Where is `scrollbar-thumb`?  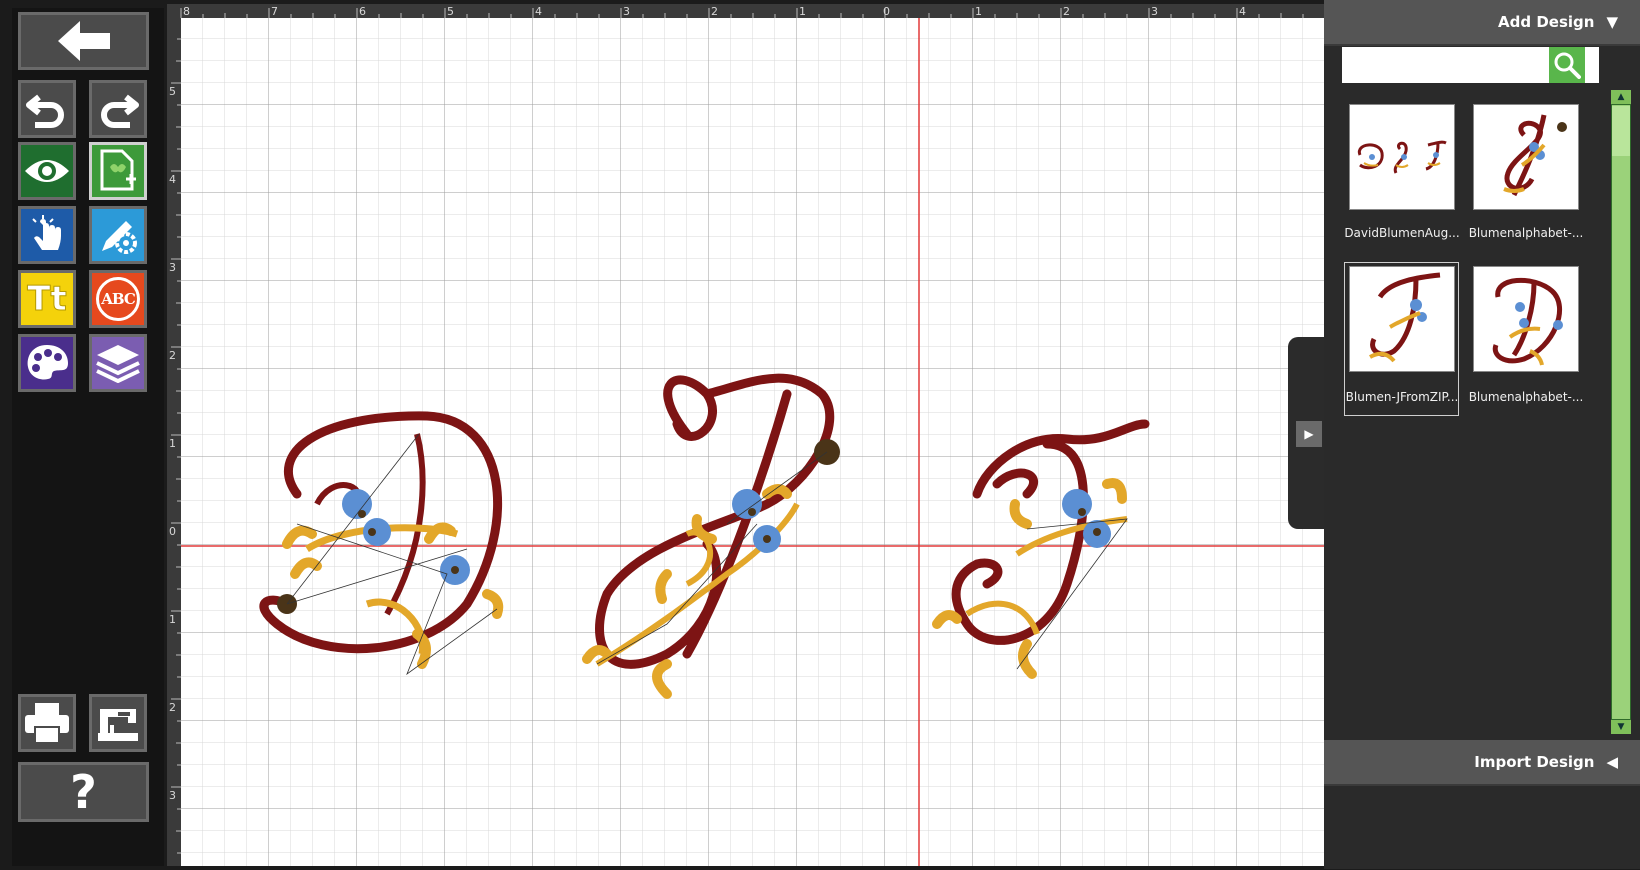
scrollbar-thumb is located at coordinates (1621, 131).